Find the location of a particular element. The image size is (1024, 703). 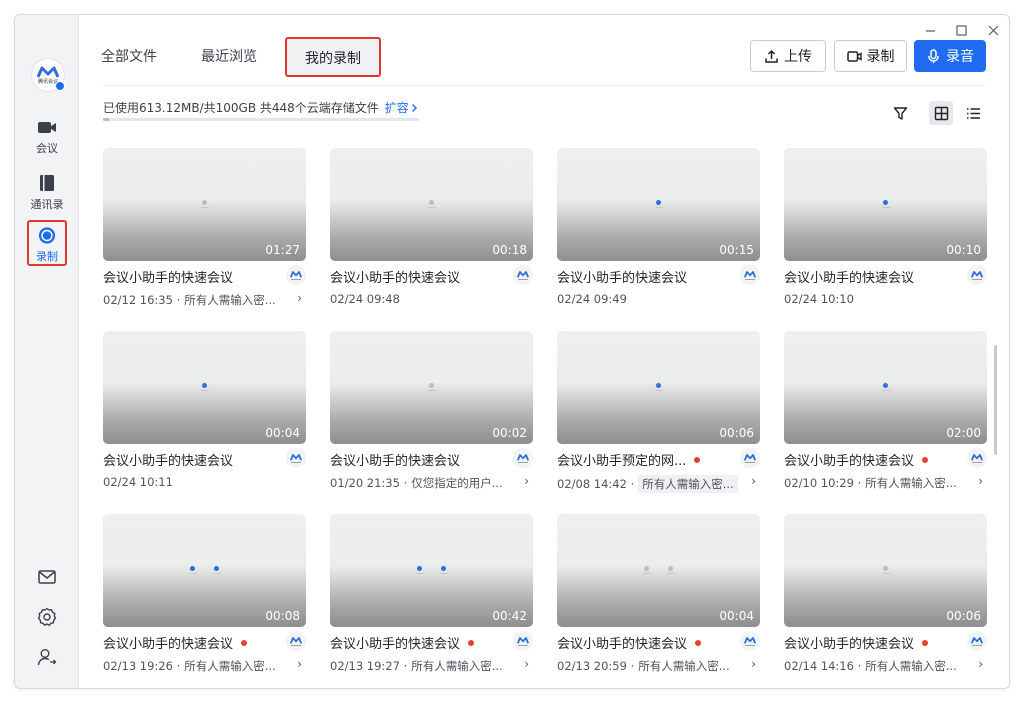

record-button: 录制 is located at coordinates (870, 56).